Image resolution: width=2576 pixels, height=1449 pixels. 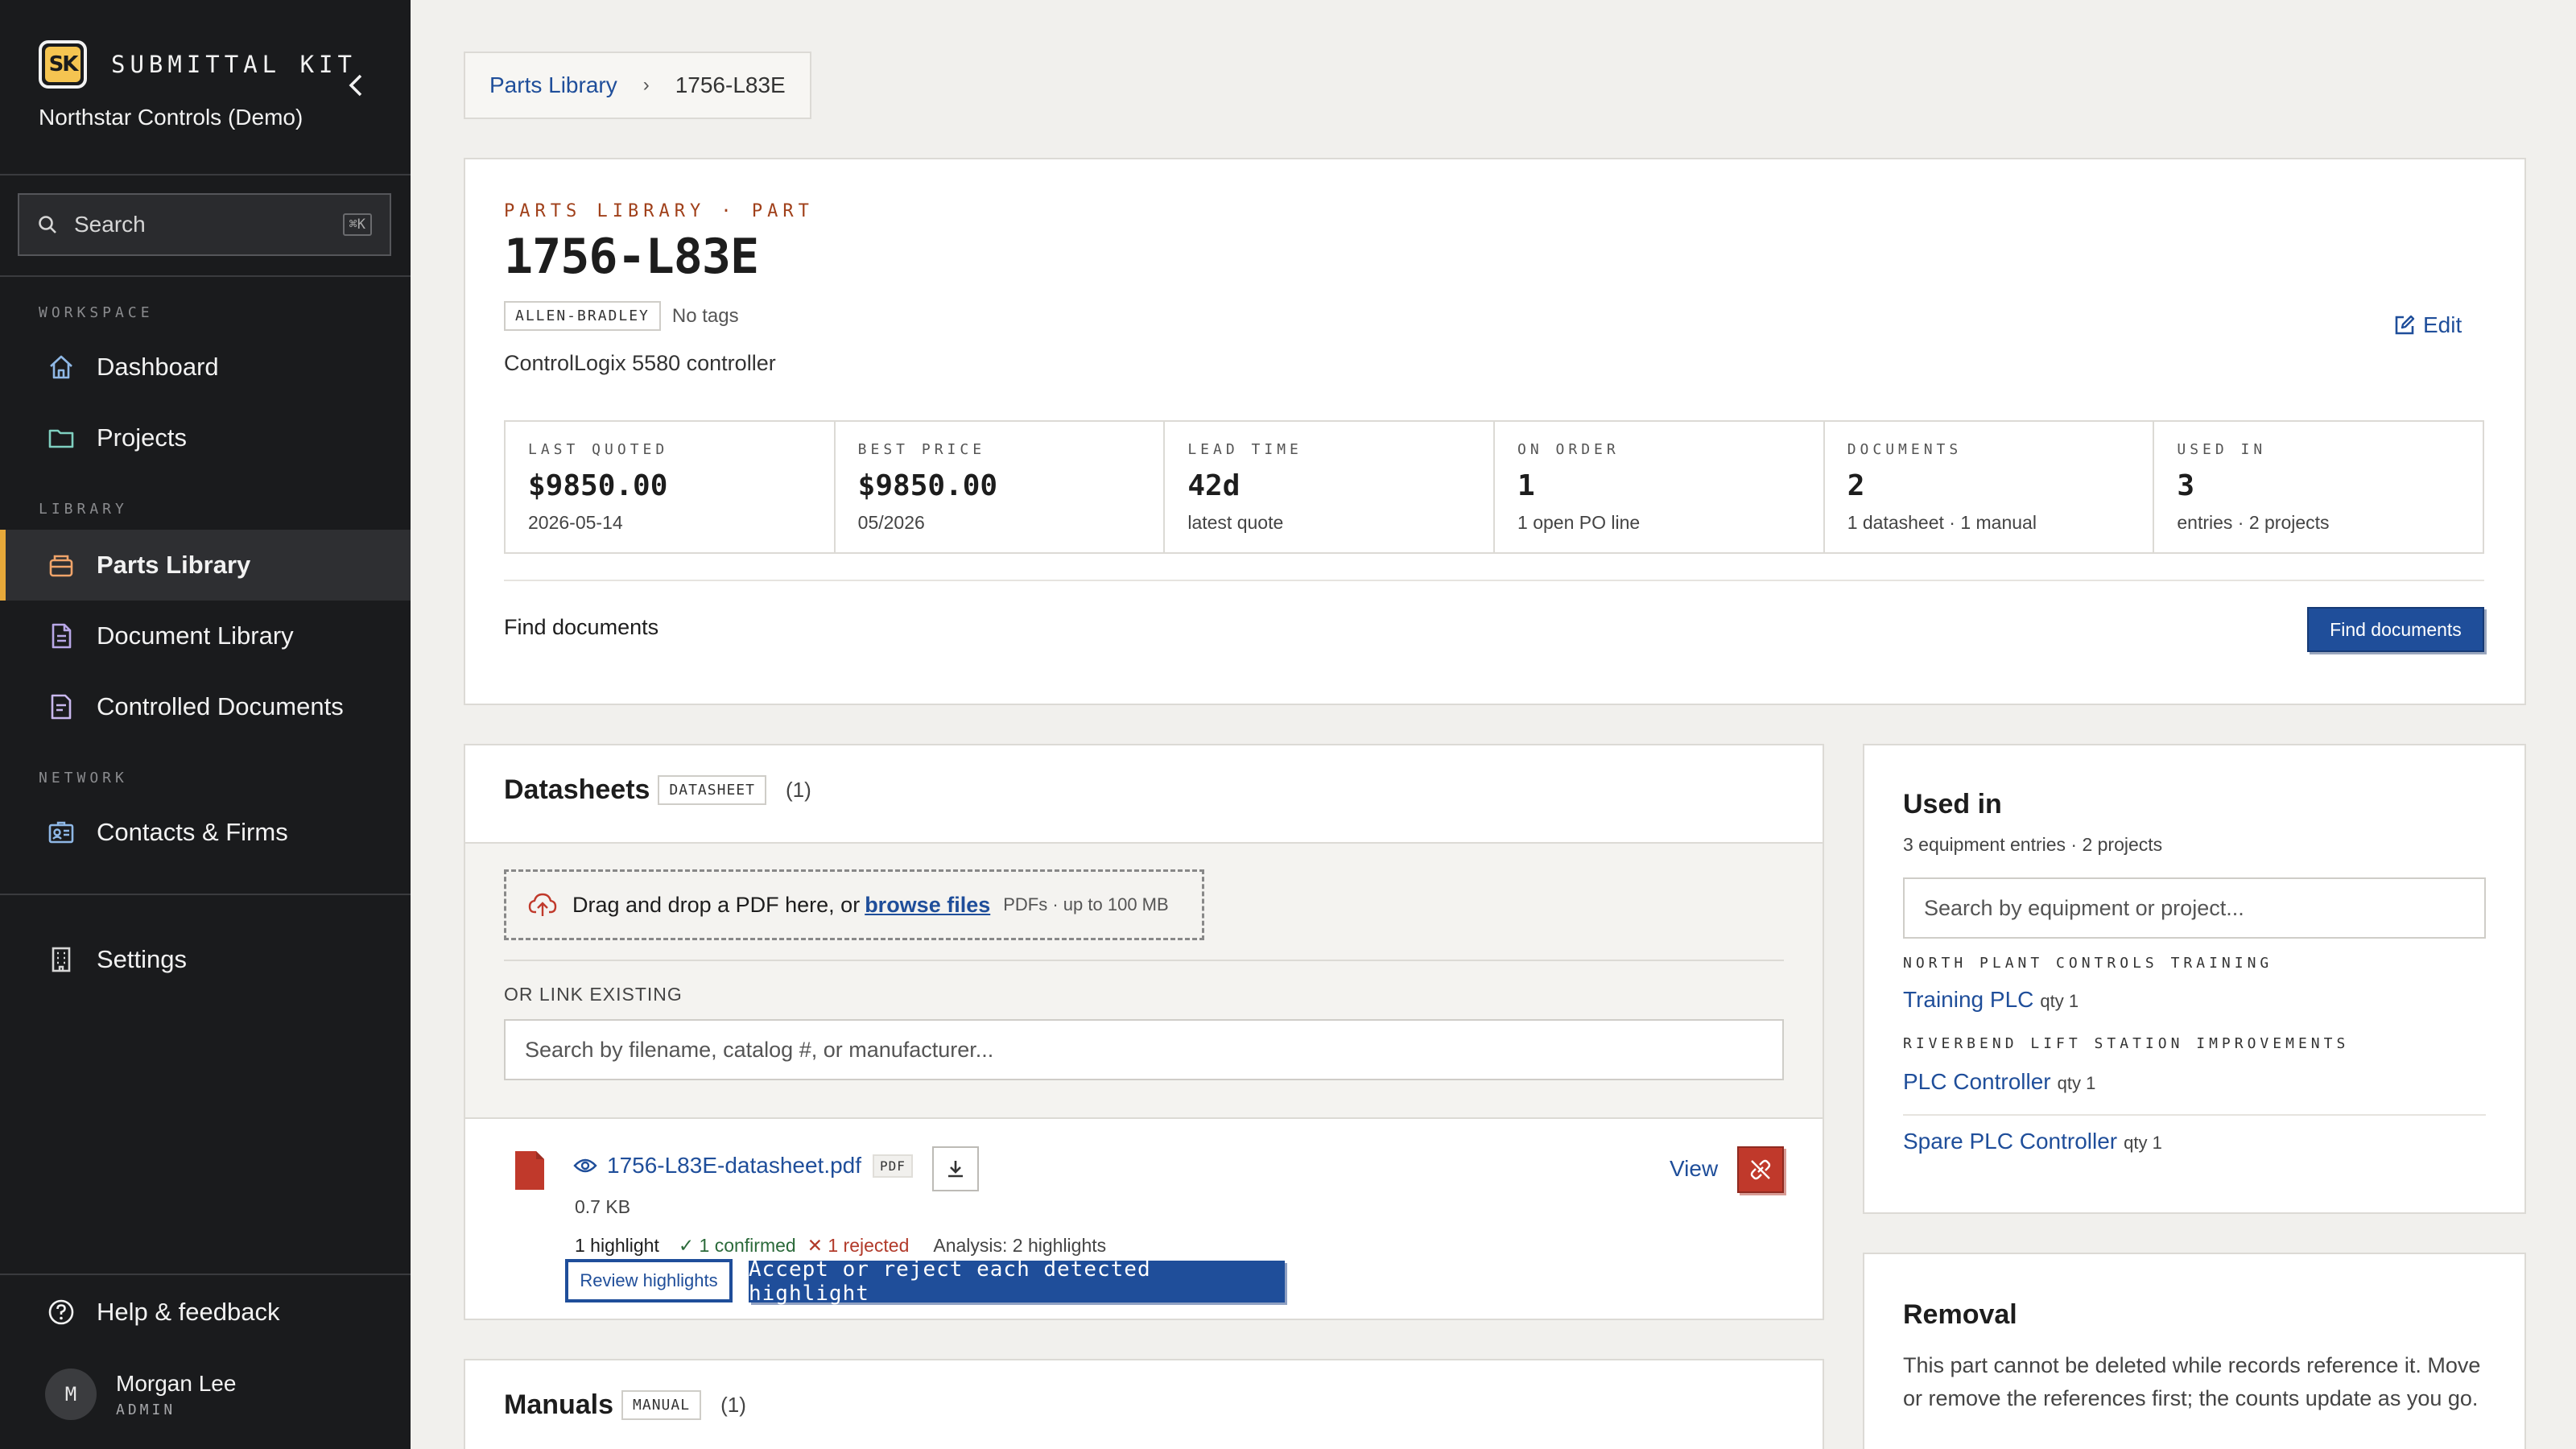 What do you see at coordinates (637, 85) in the screenshot?
I see `breadcrumb: Parts Library › 1756-L83E` at bounding box center [637, 85].